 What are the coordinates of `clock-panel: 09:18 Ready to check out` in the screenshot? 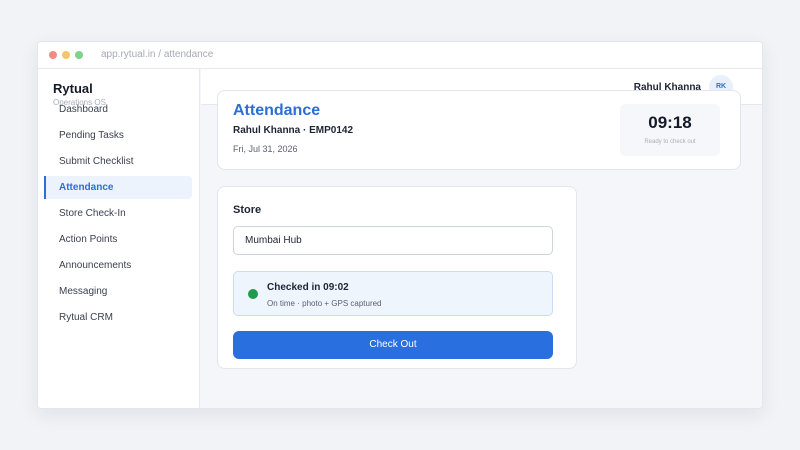 It's located at (670, 130).